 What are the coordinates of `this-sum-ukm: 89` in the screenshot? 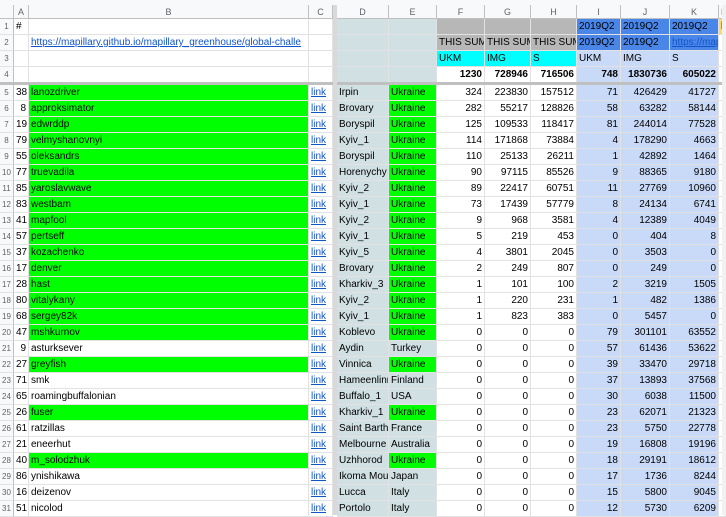 It's located at (461, 189).